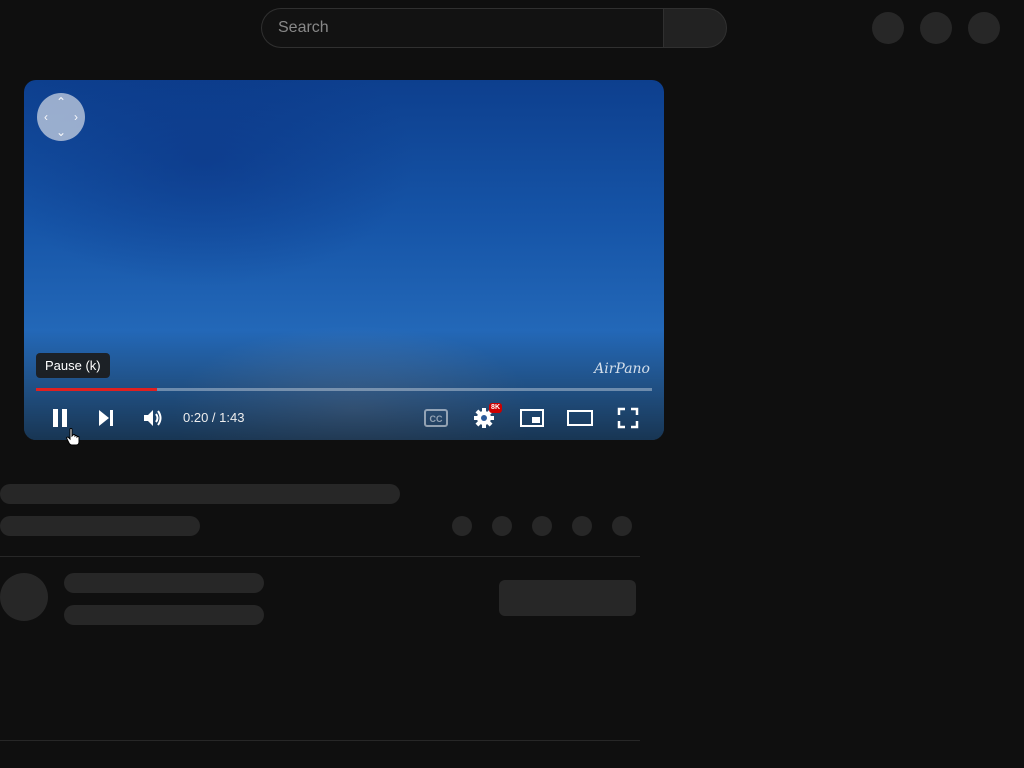 The image size is (1024, 768). I want to click on miniplayer-icon, so click(532, 418).